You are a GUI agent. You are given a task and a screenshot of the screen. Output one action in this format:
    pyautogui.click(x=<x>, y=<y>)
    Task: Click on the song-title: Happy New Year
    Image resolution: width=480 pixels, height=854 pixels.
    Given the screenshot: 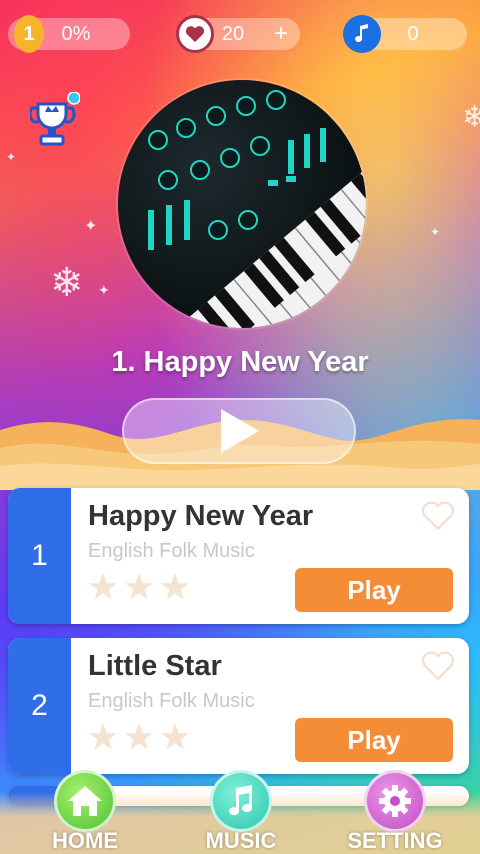 What is the action you would take?
    pyautogui.click(x=201, y=516)
    